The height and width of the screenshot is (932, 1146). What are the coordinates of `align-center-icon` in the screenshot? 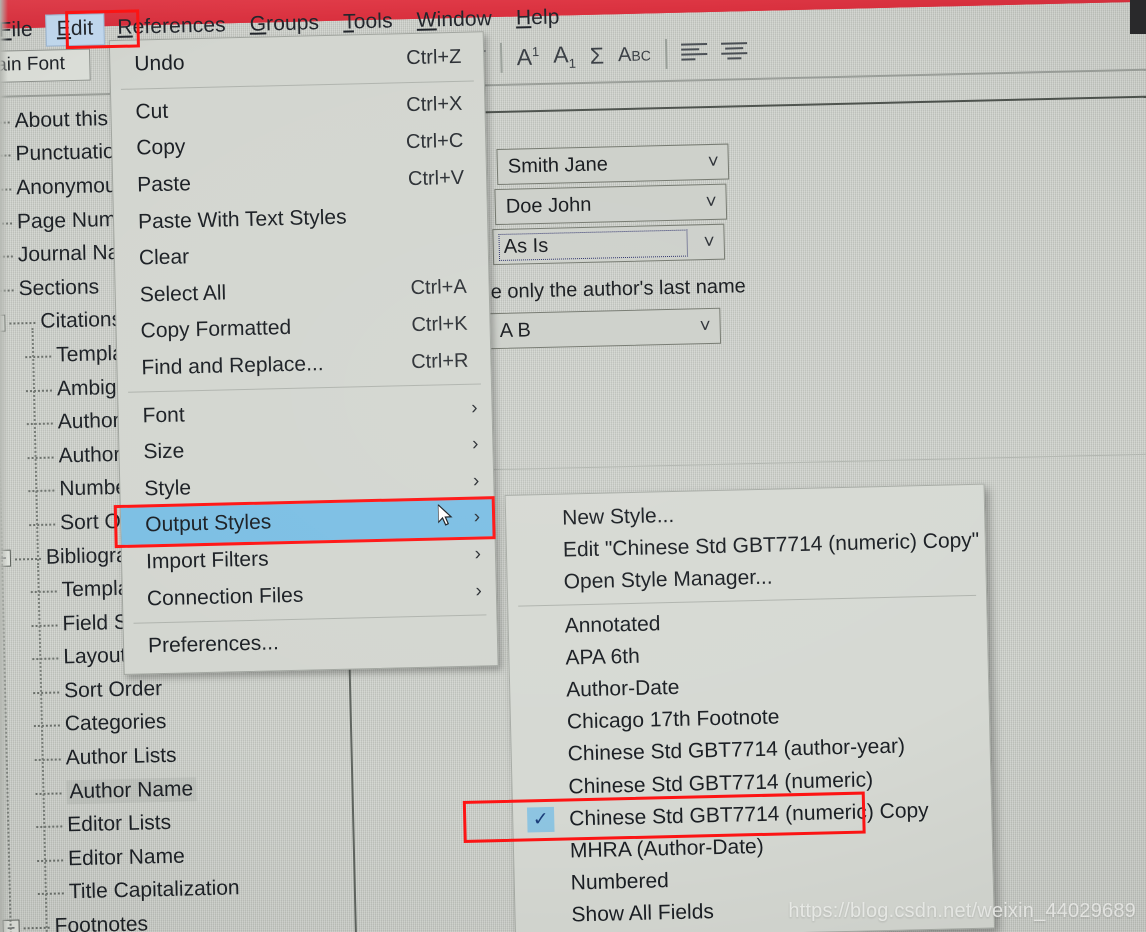 It's located at (733, 52).